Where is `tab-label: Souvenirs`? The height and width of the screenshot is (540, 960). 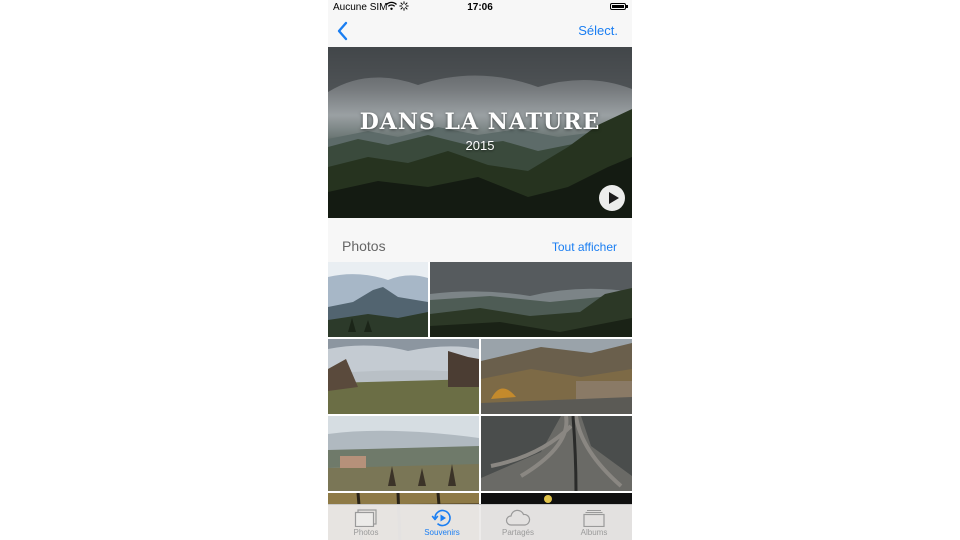 tab-label: Souvenirs is located at coordinates (442, 532).